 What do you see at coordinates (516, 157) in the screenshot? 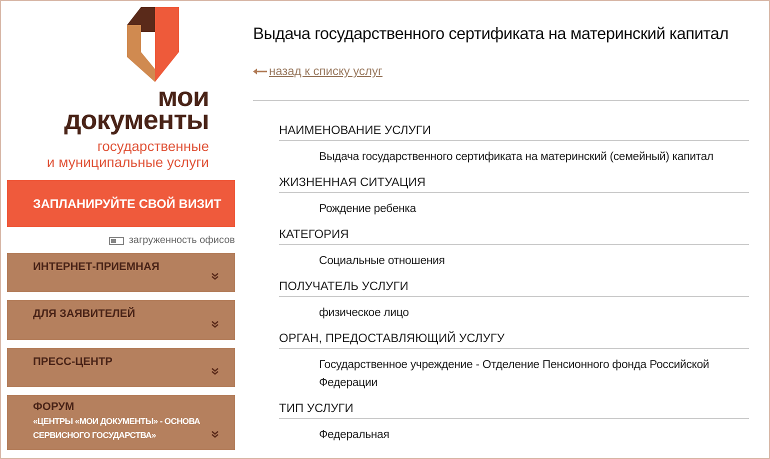
I see `field-value: Выдача государственного сертификата на материнский (семейный) капитал` at bounding box center [516, 157].